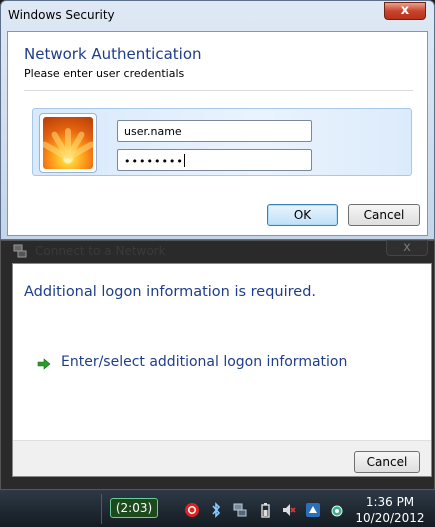 The image size is (435, 527). I want to click on username-value: user.name, so click(153, 131).